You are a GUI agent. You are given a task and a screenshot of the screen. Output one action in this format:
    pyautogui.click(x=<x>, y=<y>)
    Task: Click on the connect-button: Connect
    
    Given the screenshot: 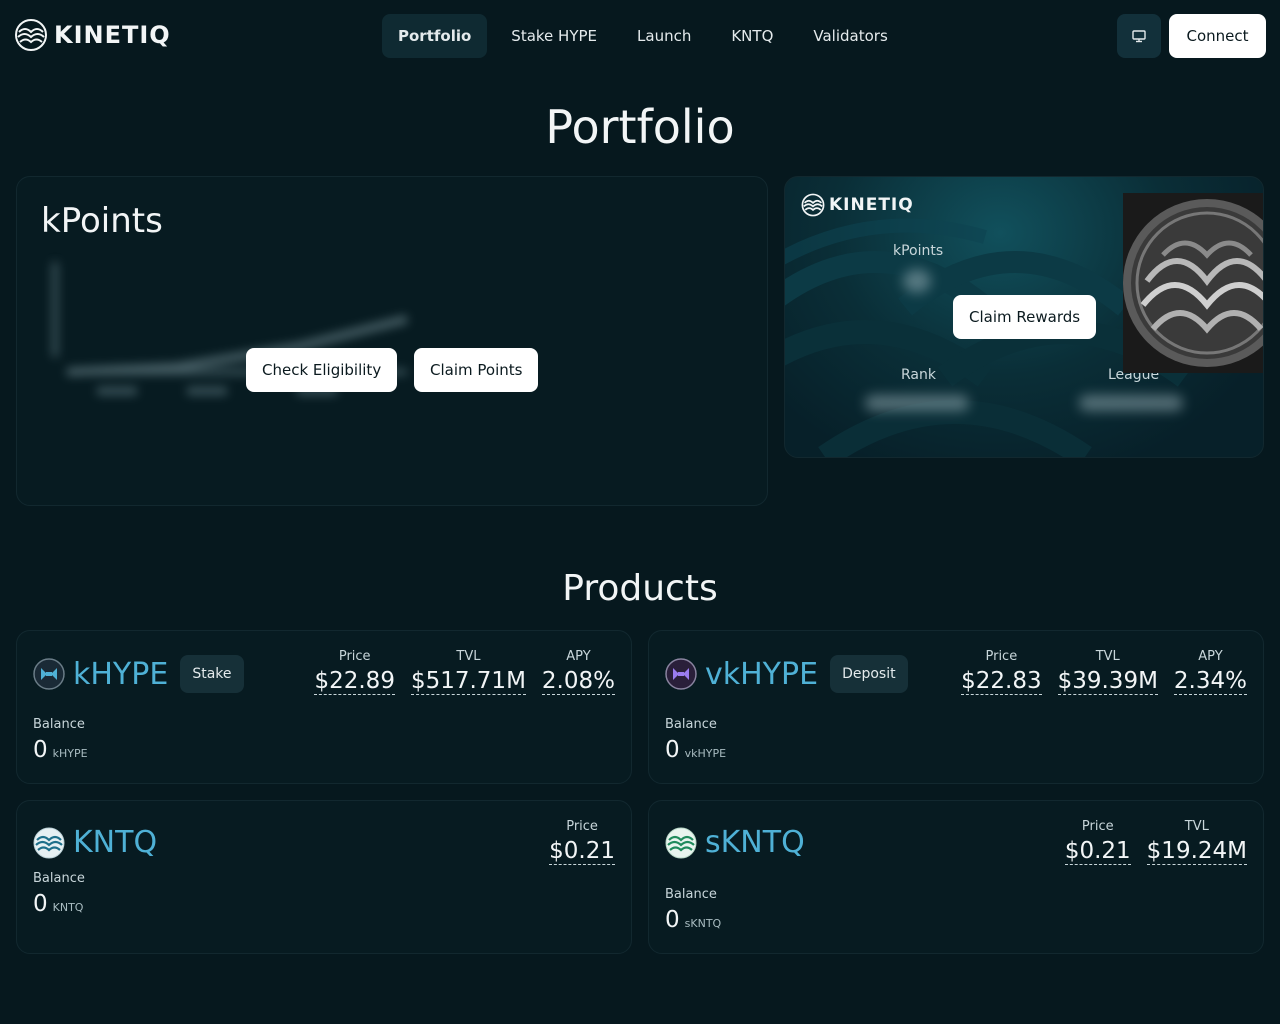 What is the action you would take?
    pyautogui.click(x=1217, y=36)
    